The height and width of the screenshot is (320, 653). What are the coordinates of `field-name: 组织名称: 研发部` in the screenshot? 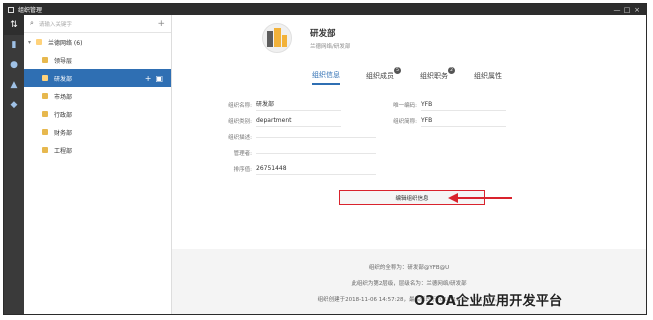 It's located at (276, 105).